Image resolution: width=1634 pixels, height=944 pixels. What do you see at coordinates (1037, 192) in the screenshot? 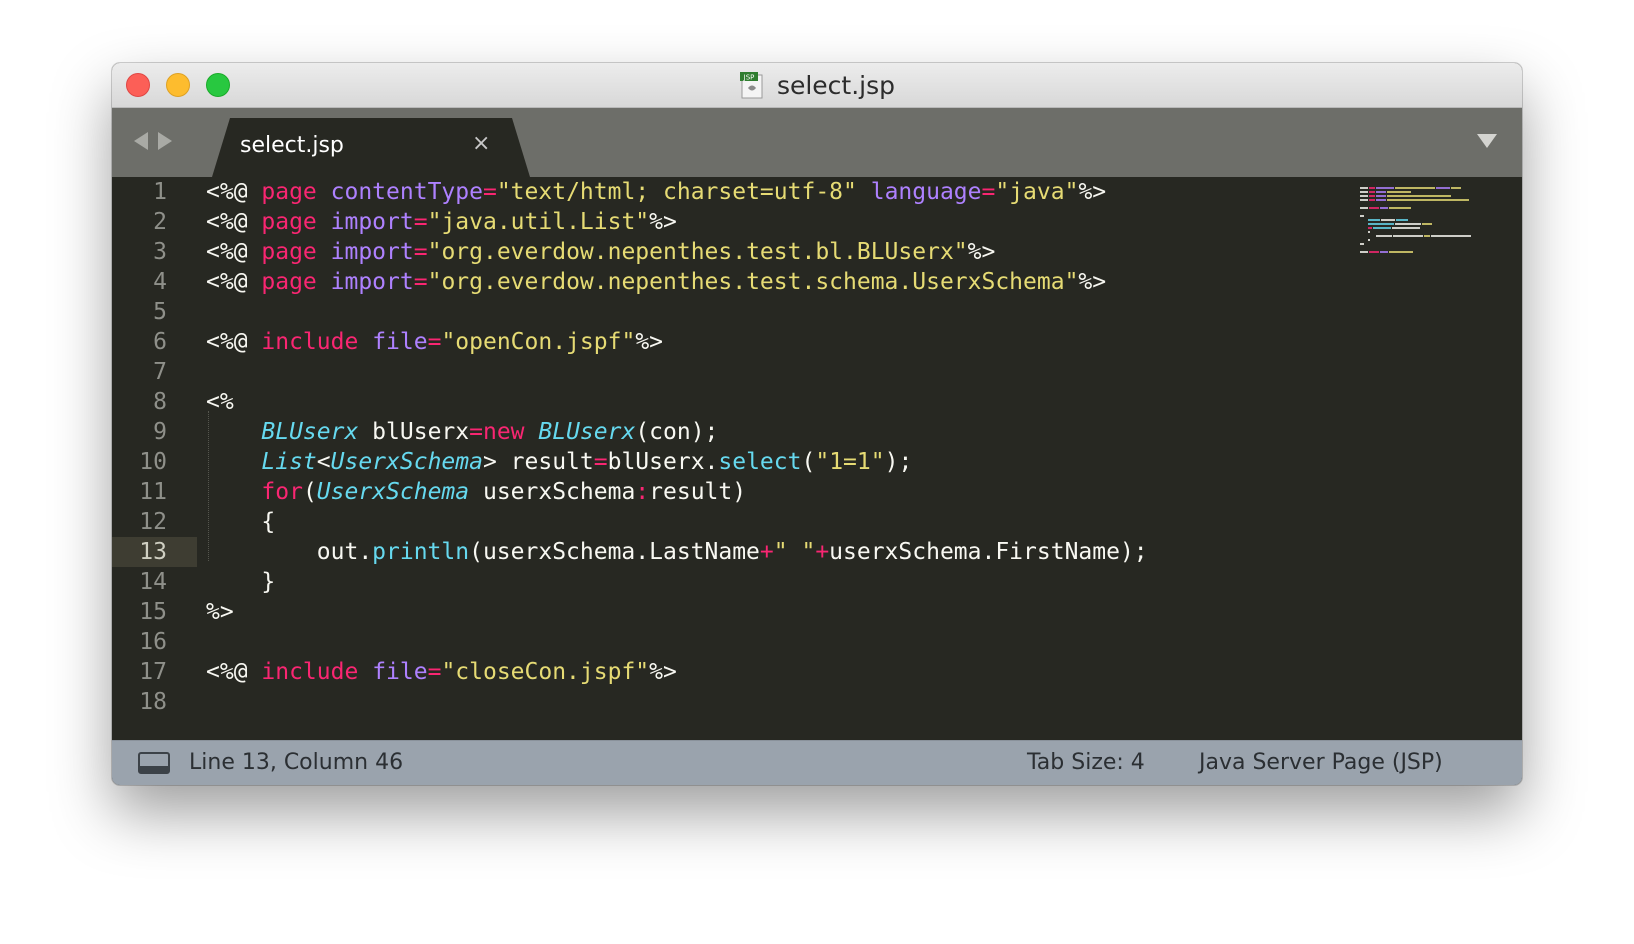
I see `code-token: "java"` at bounding box center [1037, 192].